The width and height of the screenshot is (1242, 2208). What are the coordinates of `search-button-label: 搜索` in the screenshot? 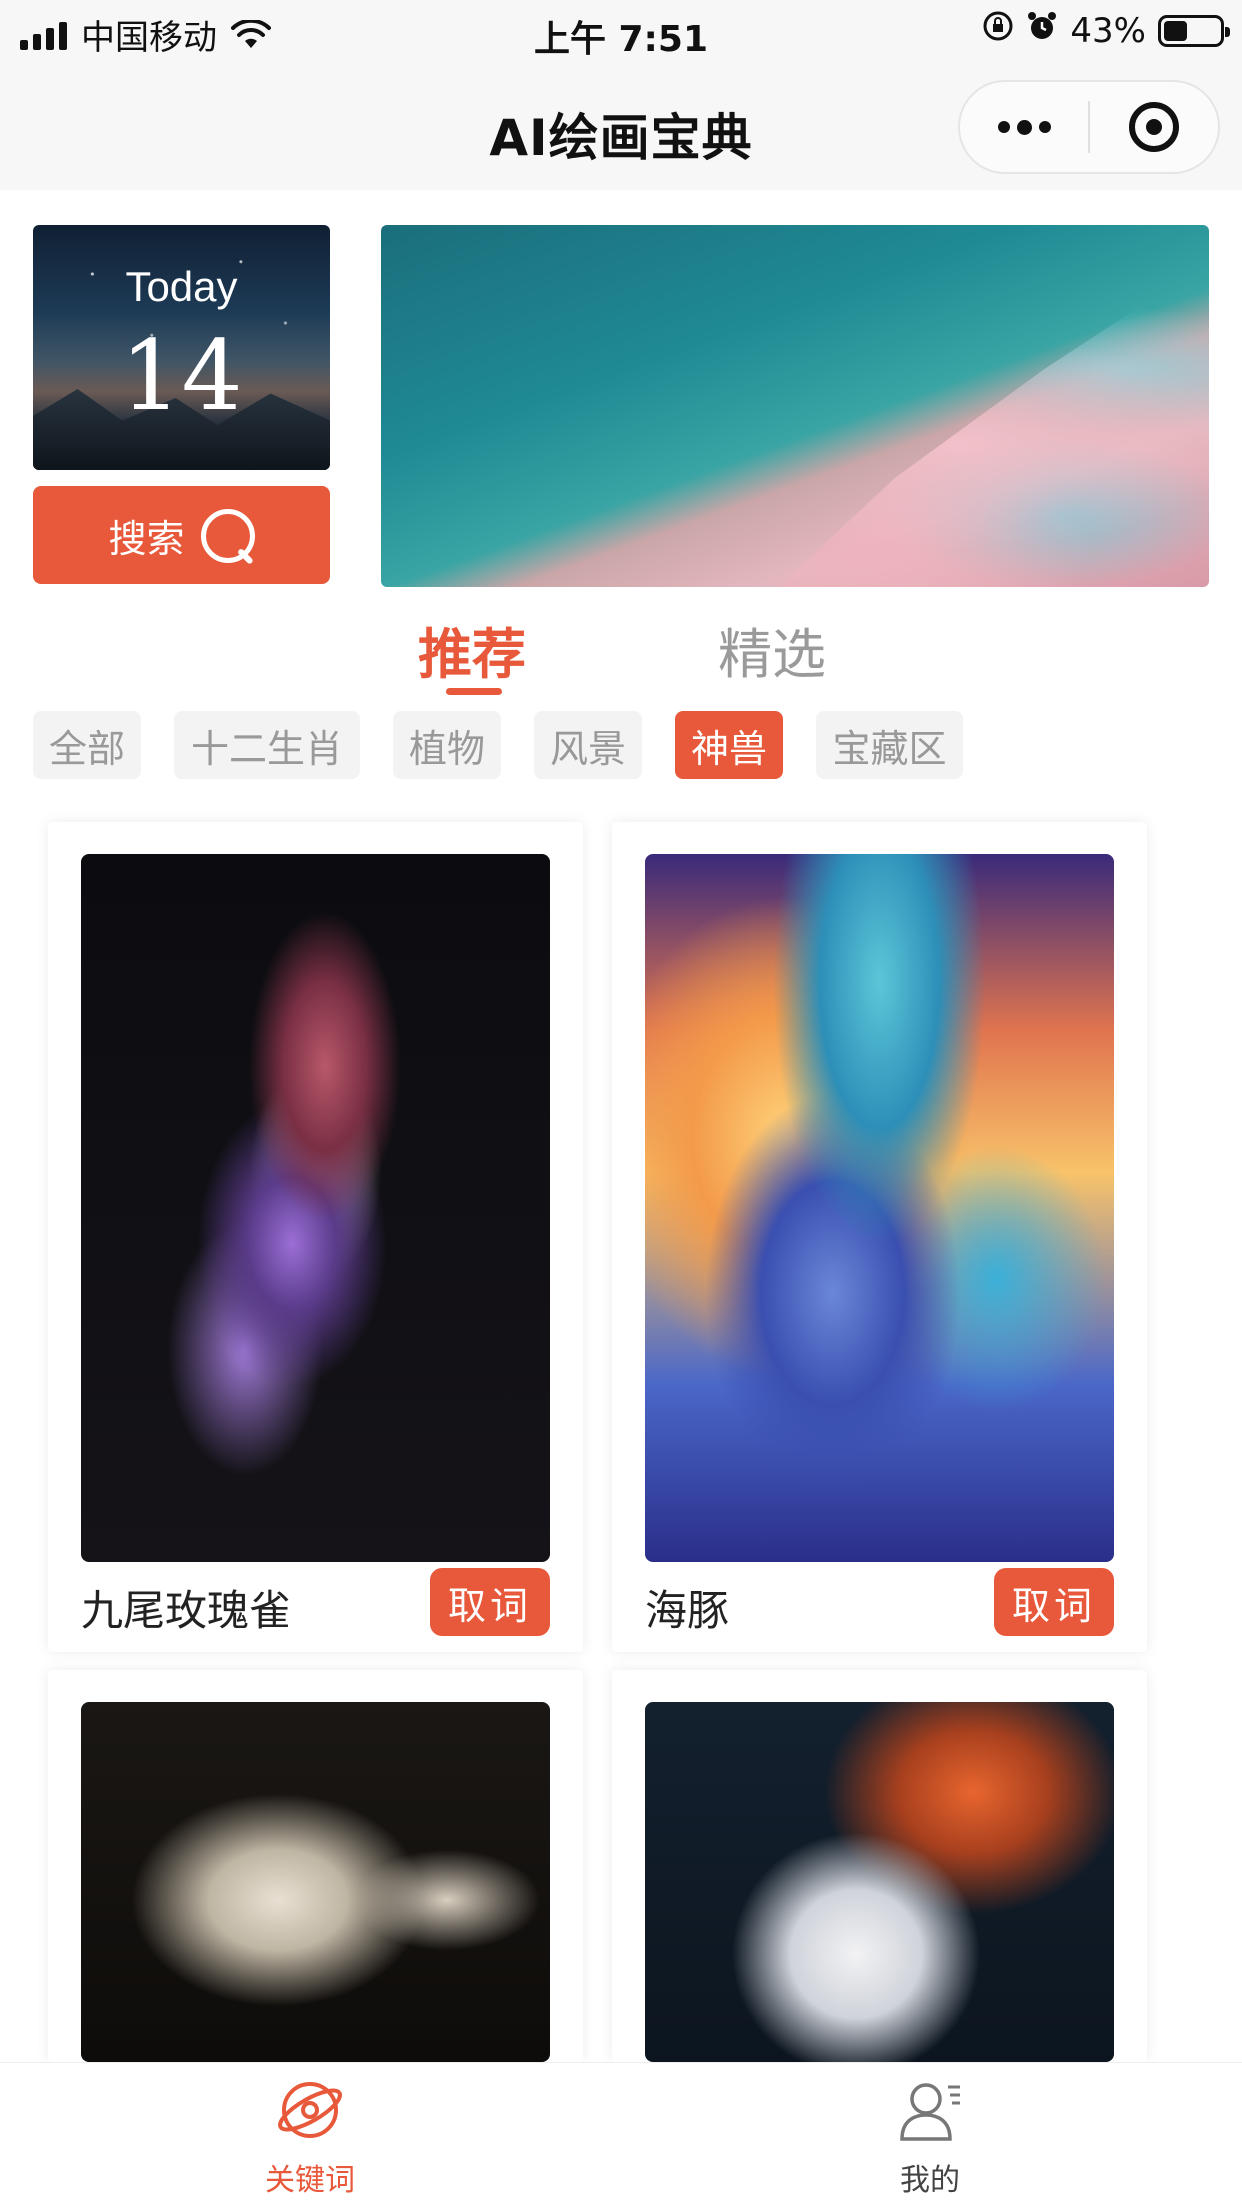 It's located at (146, 538).